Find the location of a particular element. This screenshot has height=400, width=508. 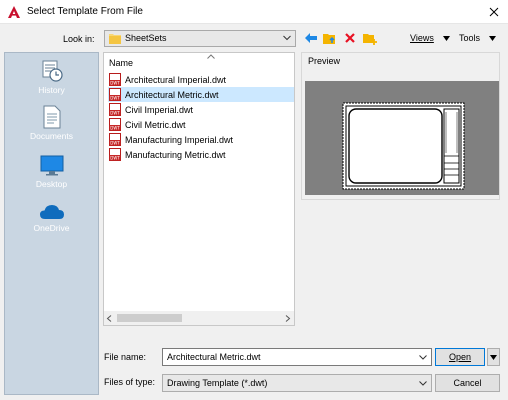

file-row: DWT Manufacturing Imperial.dwt is located at coordinates (201, 139).